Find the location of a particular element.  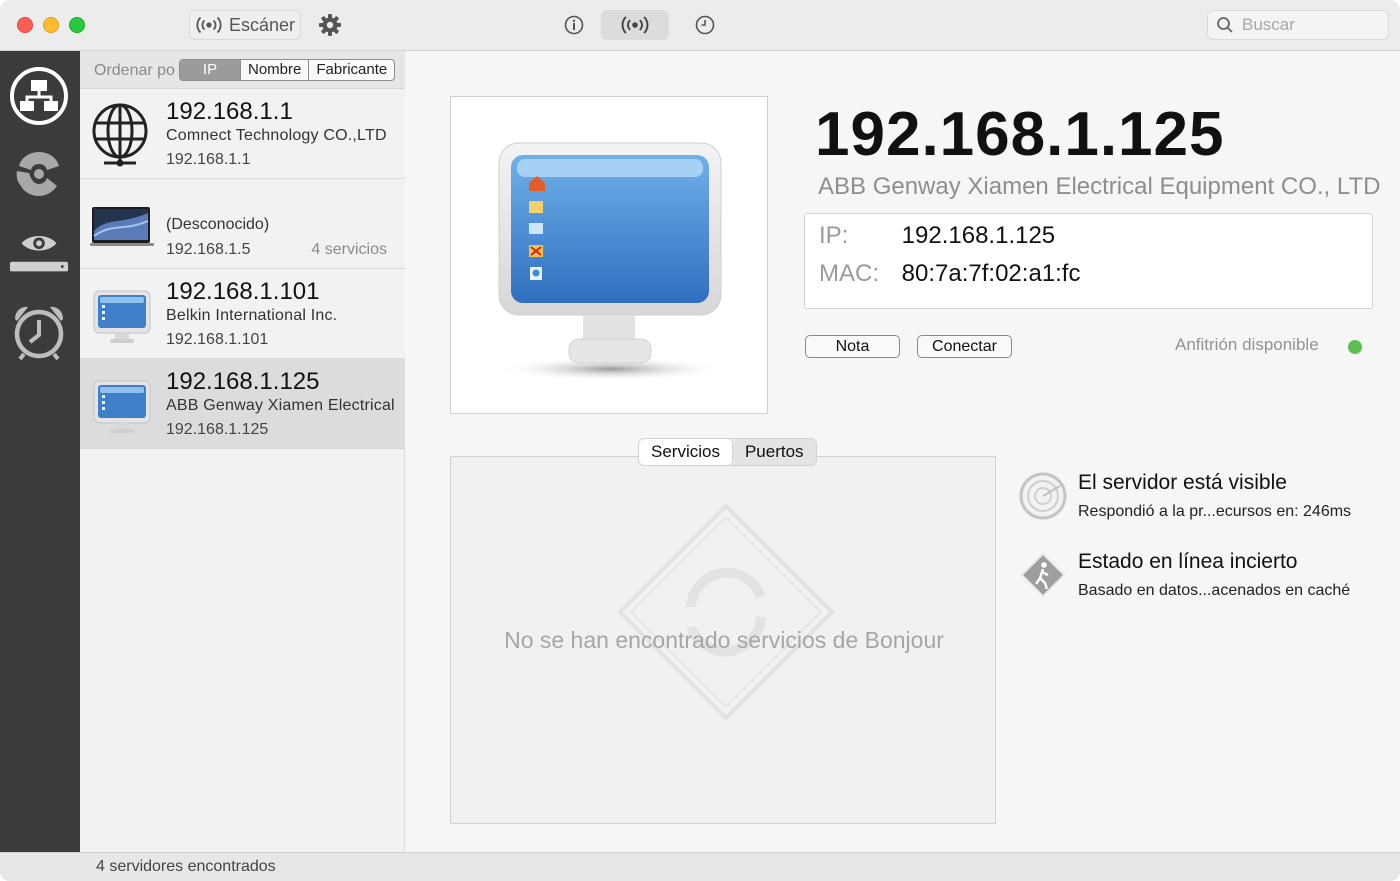

sort-label: Ordenar po is located at coordinates (134, 70).